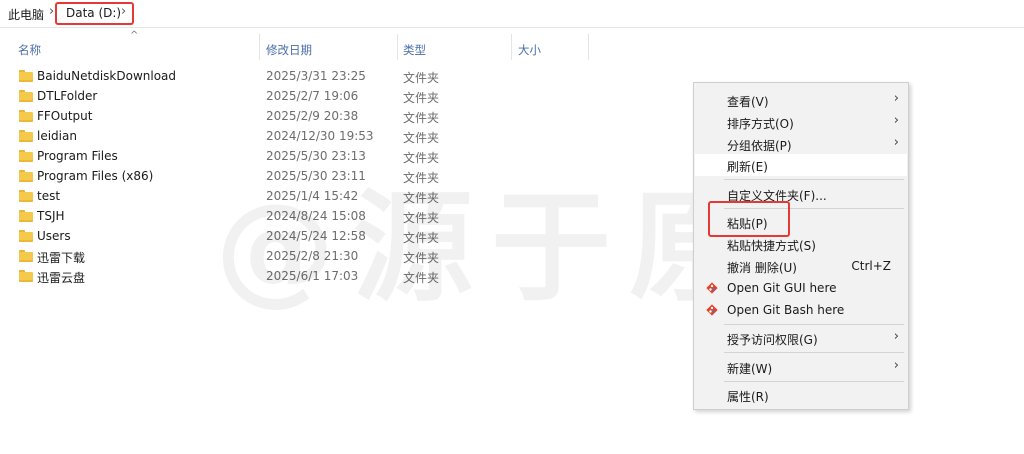 The height and width of the screenshot is (454, 1024). I want to click on file-date: 2025/2/7 19:06, so click(312, 96).